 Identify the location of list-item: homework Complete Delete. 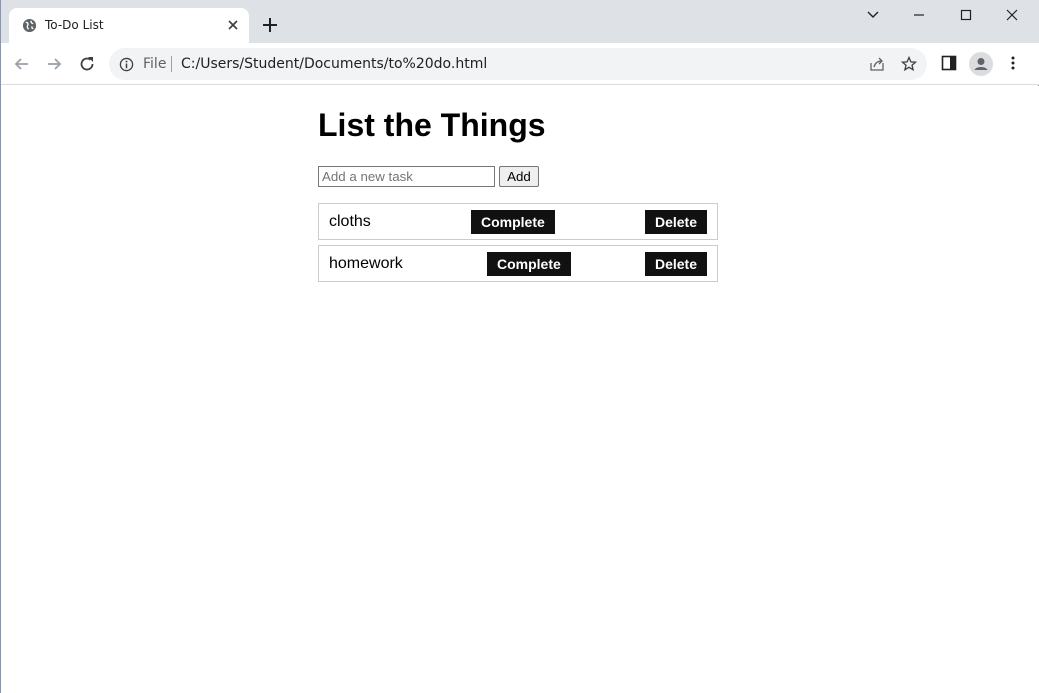
(518, 263).